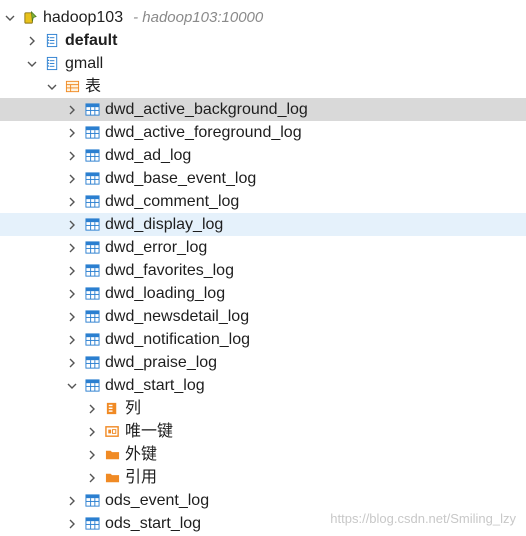 The image size is (526, 536). Describe the element at coordinates (141, 477) in the screenshot. I see `subfolder-label: 引用` at that location.